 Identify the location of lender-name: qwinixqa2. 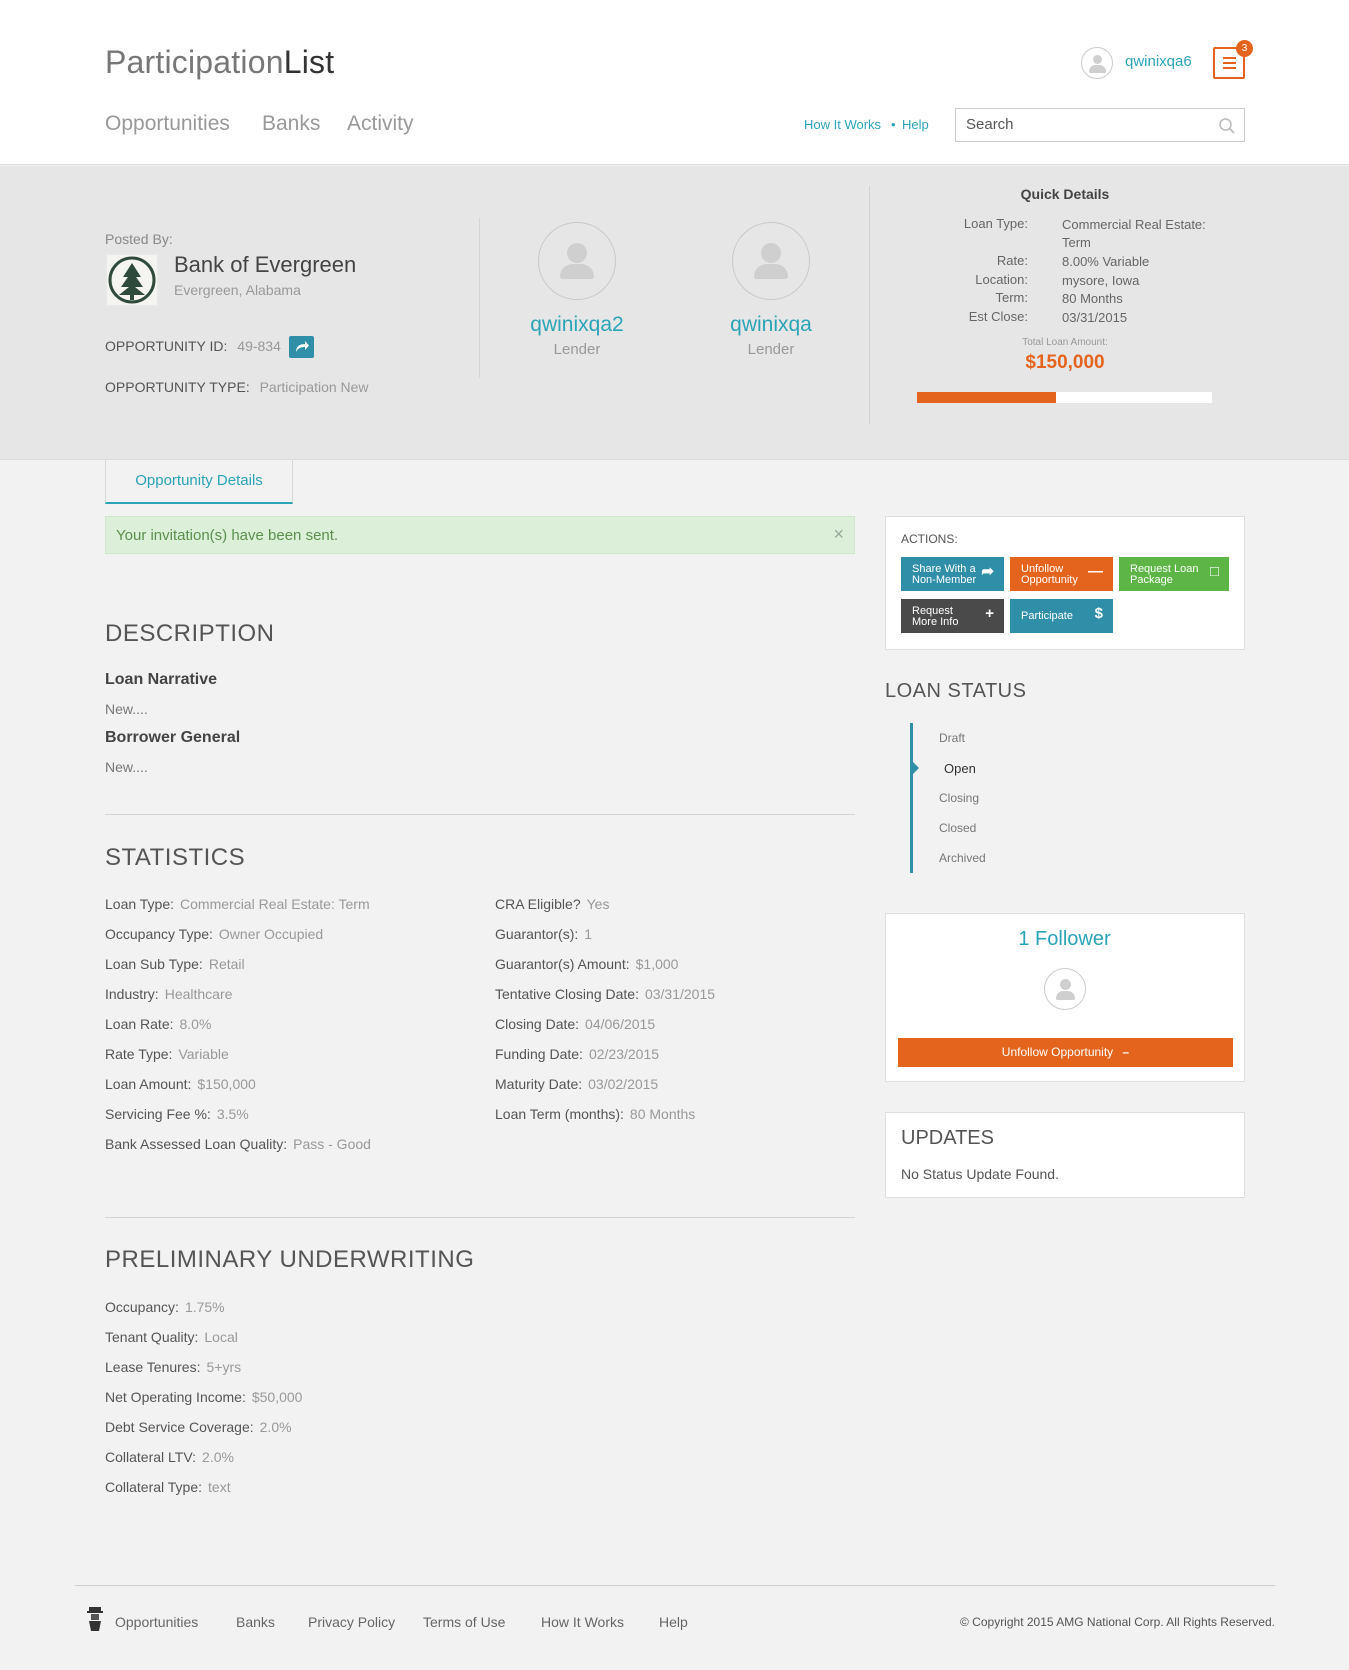
(577, 325).